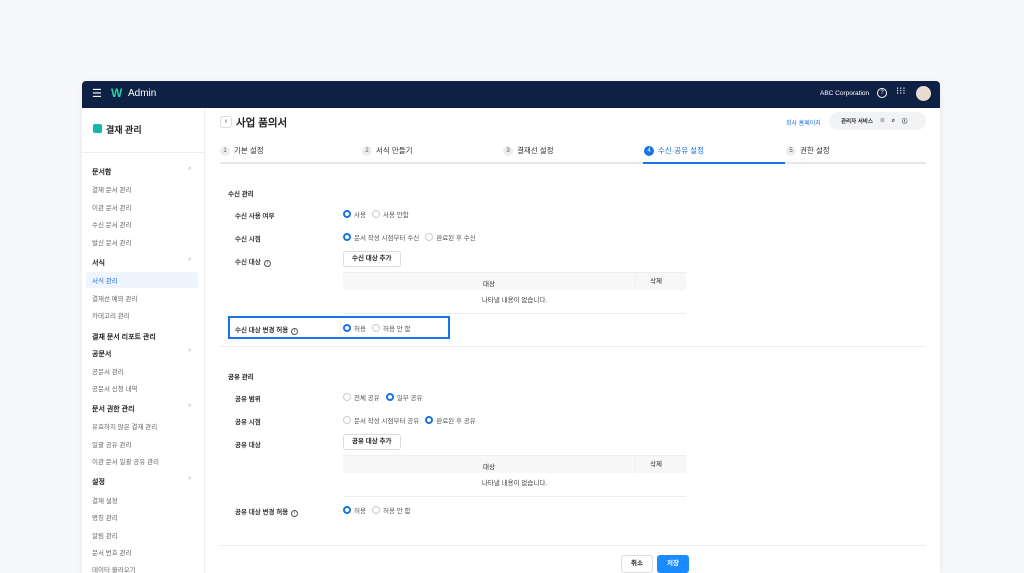  Describe the element at coordinates (857, 121) in the screenshot. I see `admin-service-button: 관리자 서비스` at that location.